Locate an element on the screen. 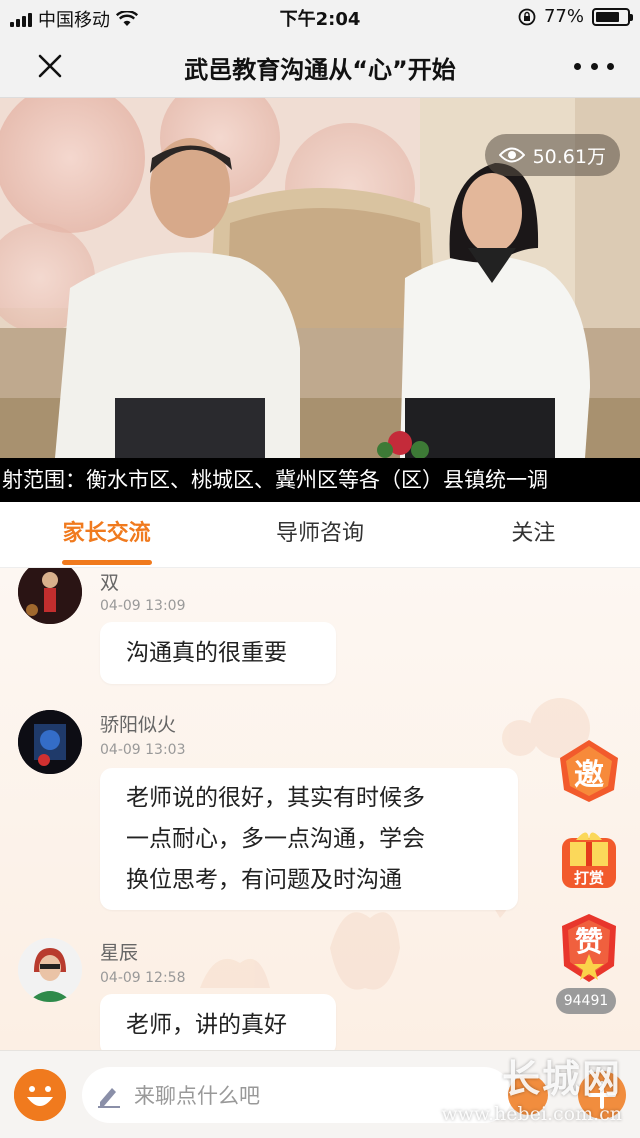 This screenshot has height=1138, width=640. reward-label: 打赏 is located at coordinates (588, 878).